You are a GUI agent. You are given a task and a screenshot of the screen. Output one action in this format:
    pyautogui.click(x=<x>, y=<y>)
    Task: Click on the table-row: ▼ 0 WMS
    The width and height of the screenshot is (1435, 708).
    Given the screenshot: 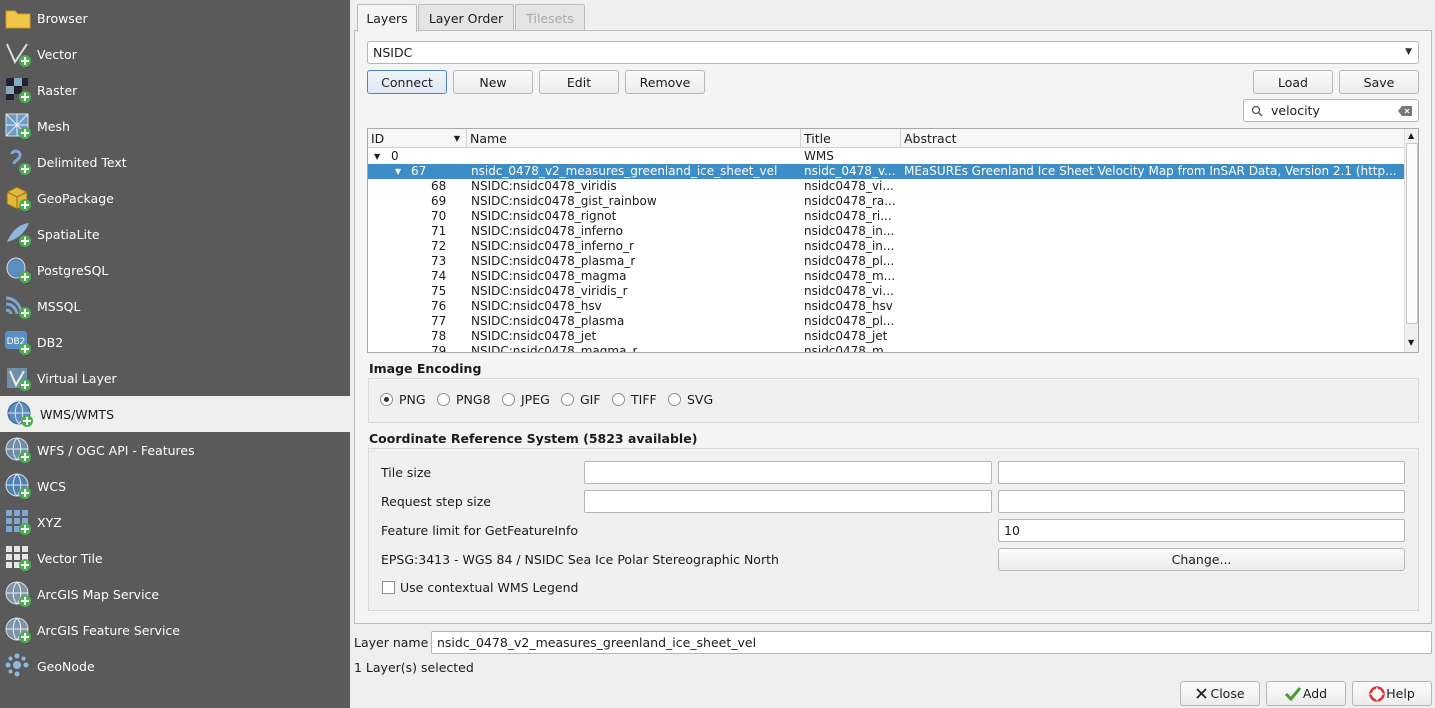 What is the action you would take?
    pyautogui.click(x=886, y=156)
    